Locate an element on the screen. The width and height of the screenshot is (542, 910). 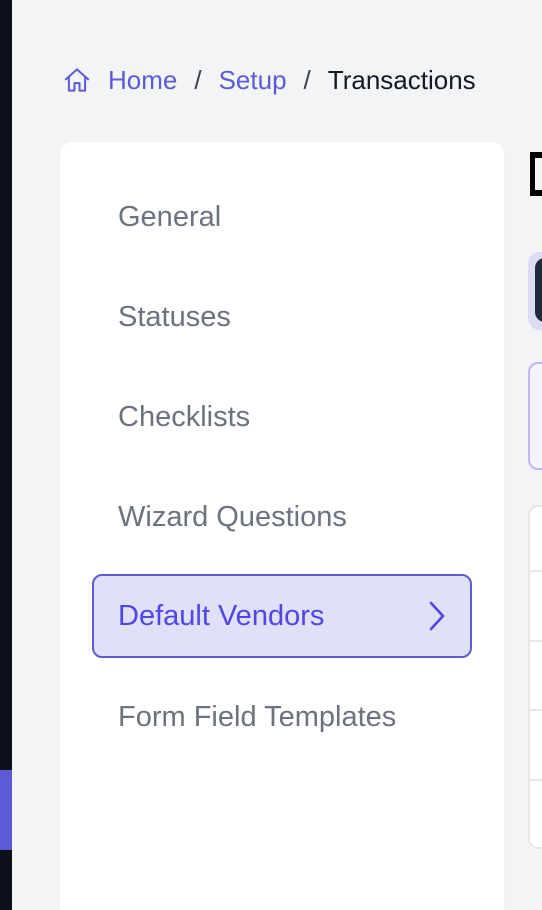
nav-item-form-field-templates: Form Field Templates is located at coordinates (282, 717).